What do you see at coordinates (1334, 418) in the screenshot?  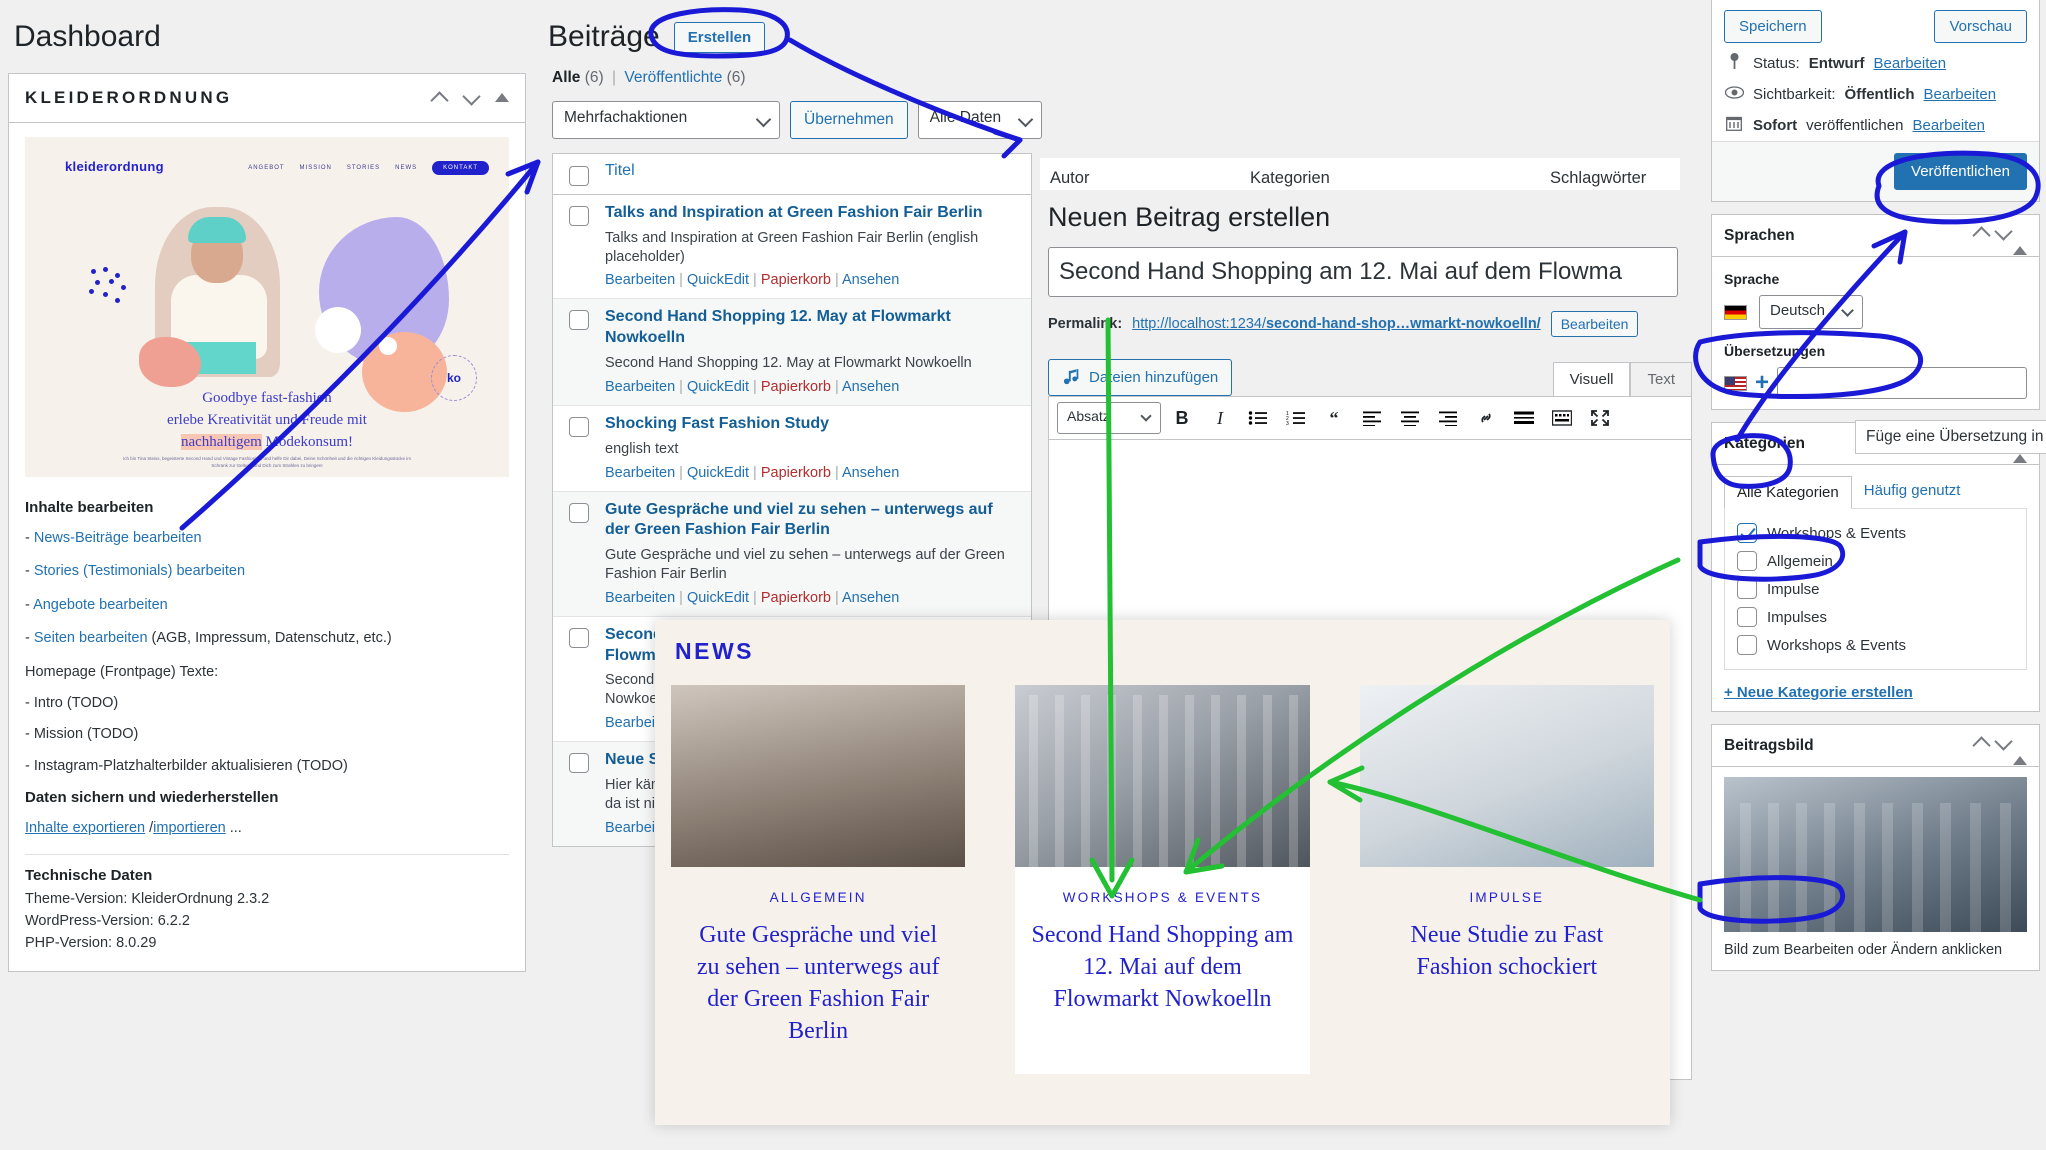 I see `blockquote-icon: “` at bounding box center [1334, 418].